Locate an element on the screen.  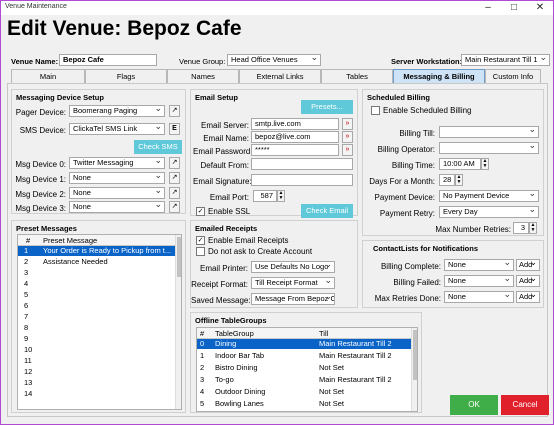
billing-failed-add-button: Add is located at coordinates (528, 280).